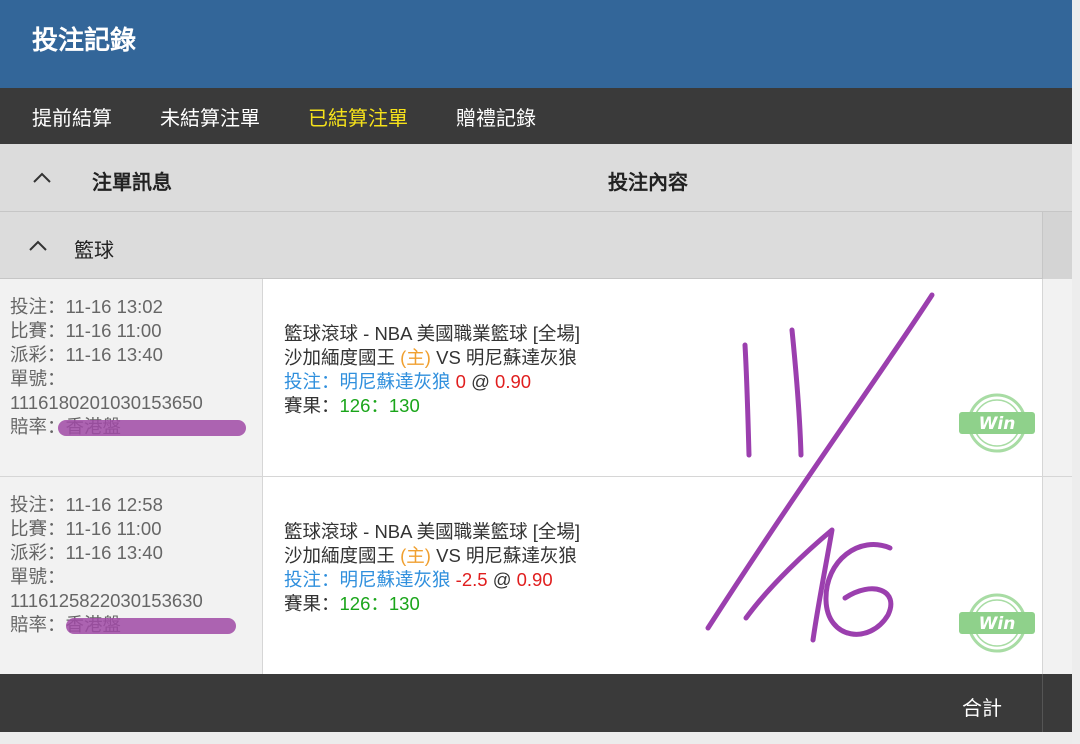  I want to click on bet-line: 投注：明尼蘇達灰狼 -2.5 @ 0.90, so click(432, 580).